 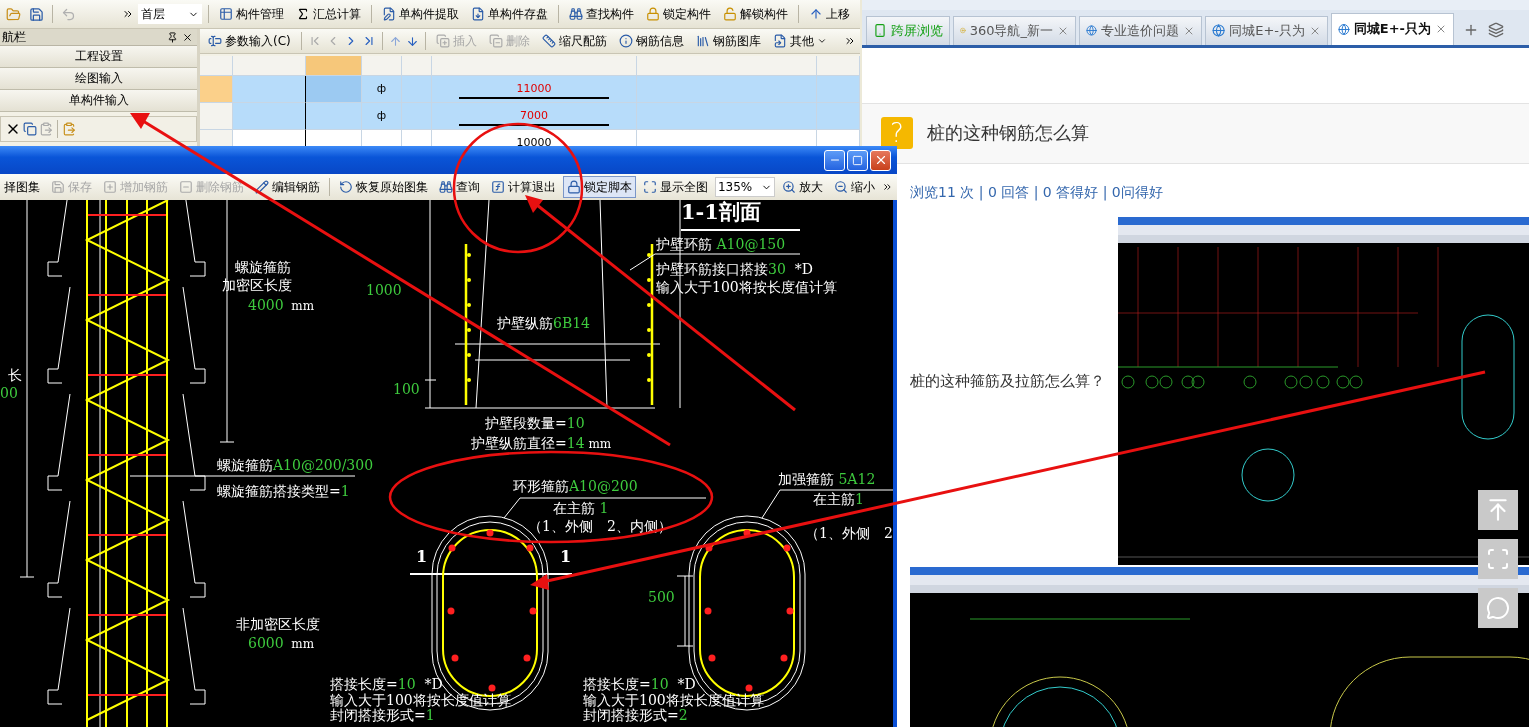 What do you see at coordinates (22, 187) in the screenshot?
I see `toolbar-button: 择图集` at bounding box center [22, 187].